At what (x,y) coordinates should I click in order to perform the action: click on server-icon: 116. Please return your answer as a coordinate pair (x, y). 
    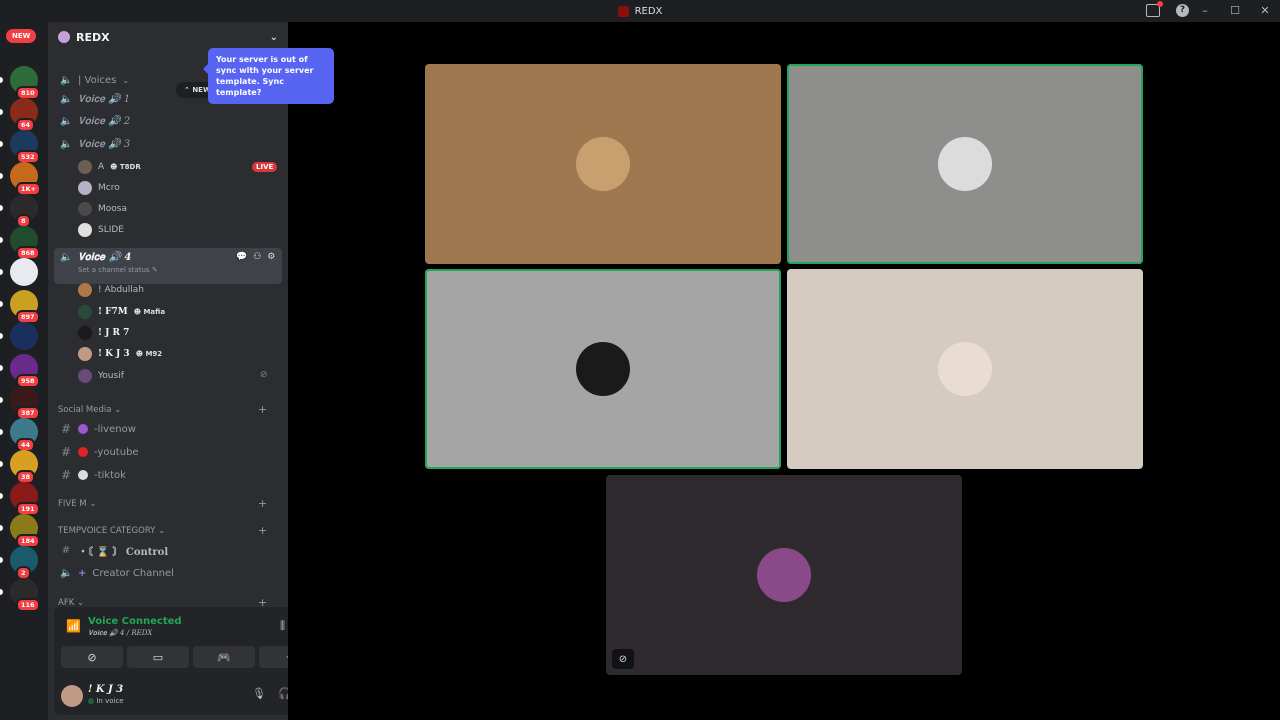
    Looking at the image, I should click on (25, 595).